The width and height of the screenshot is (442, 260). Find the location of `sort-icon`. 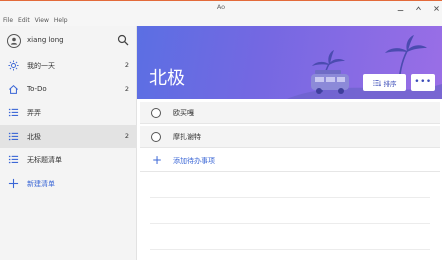

sort-icon is located at coordinates (376, 82).